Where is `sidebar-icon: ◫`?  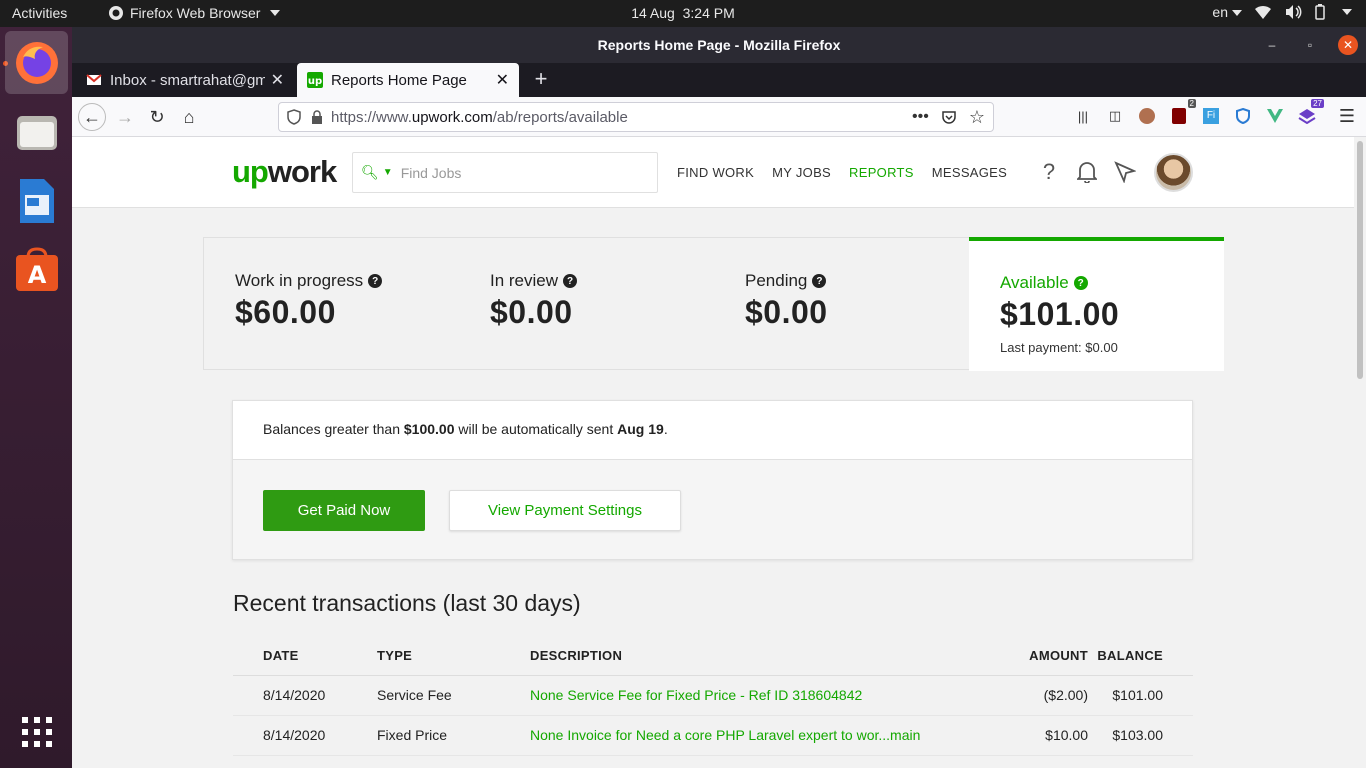
sidebar-icon: ◫ is located at coordinates (1115, 116).